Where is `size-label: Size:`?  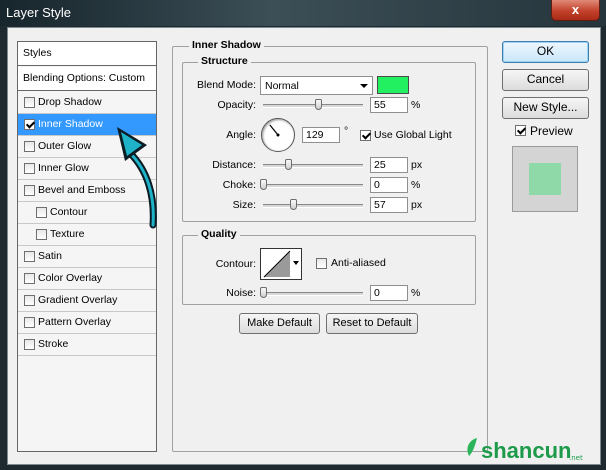 size-label: Size: is located at coordinates (244, 205).